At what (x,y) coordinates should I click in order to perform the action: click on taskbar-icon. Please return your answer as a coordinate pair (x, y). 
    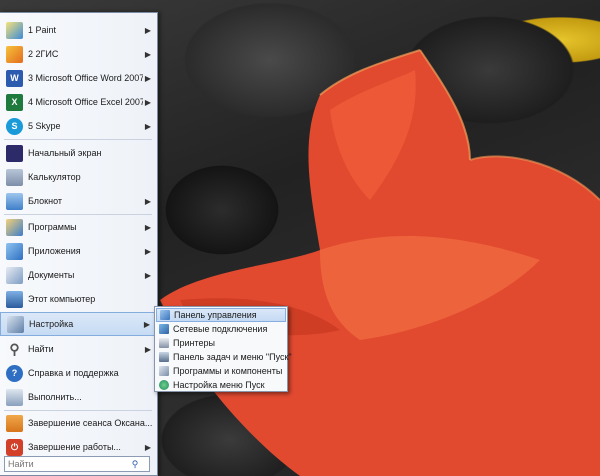
    Looking at the image, I should click on (164, 357).